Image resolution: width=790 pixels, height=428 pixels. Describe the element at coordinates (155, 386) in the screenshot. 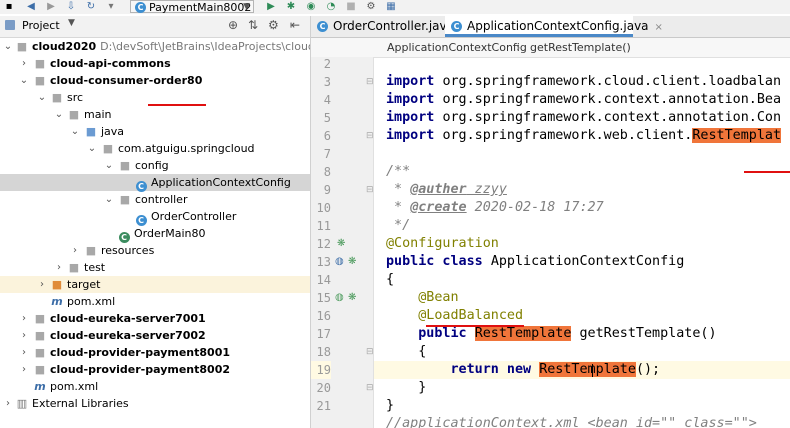

I see `tree-item-root-pom-xml: m pom.xml` at that location.